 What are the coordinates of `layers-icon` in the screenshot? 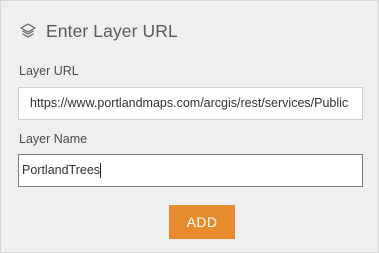 It's located at (28, 31).